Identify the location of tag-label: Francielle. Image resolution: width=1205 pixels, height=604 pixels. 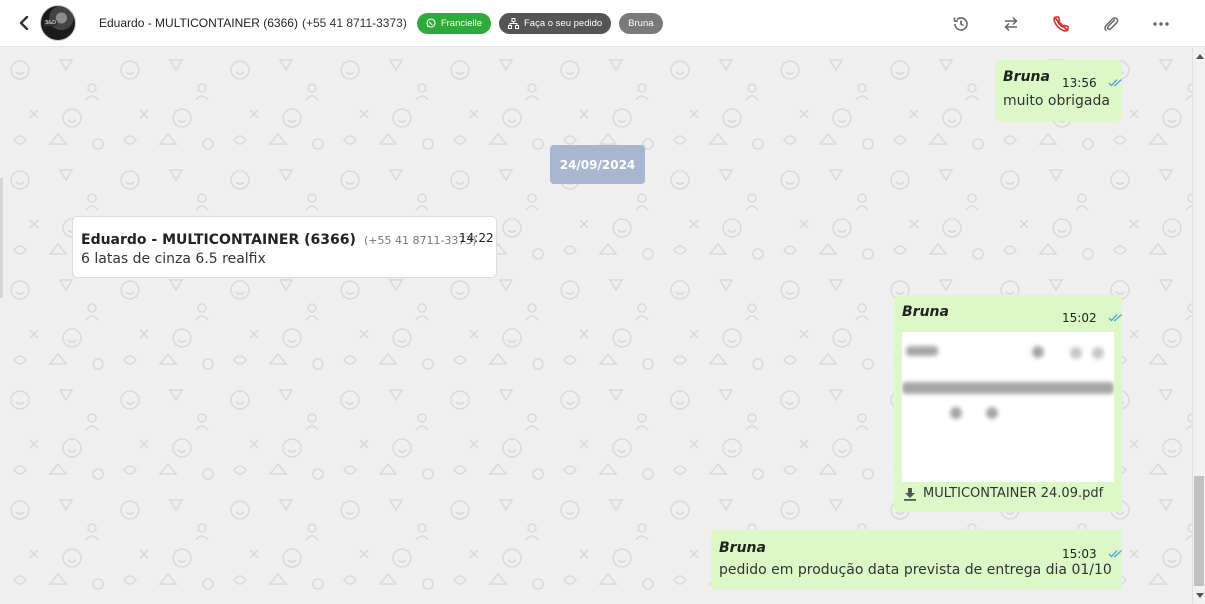
(461, 23).